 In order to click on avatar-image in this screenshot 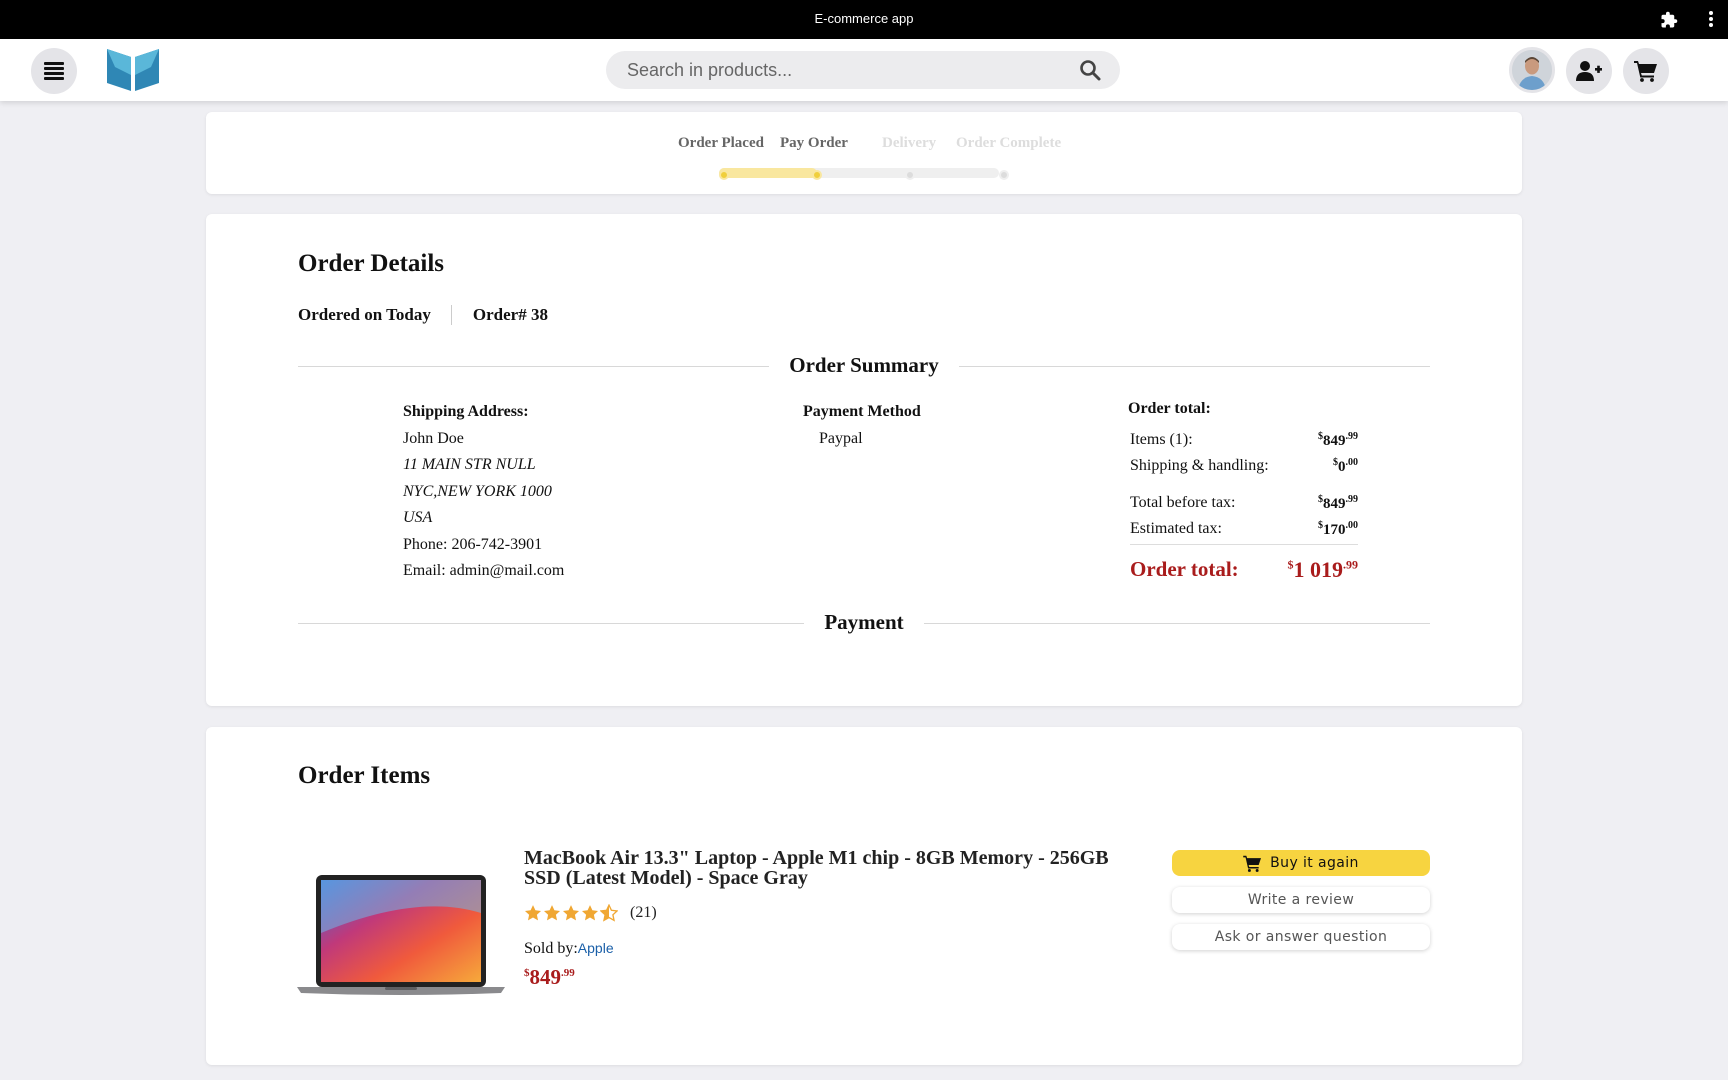, I will do `click(1532, 70)`.